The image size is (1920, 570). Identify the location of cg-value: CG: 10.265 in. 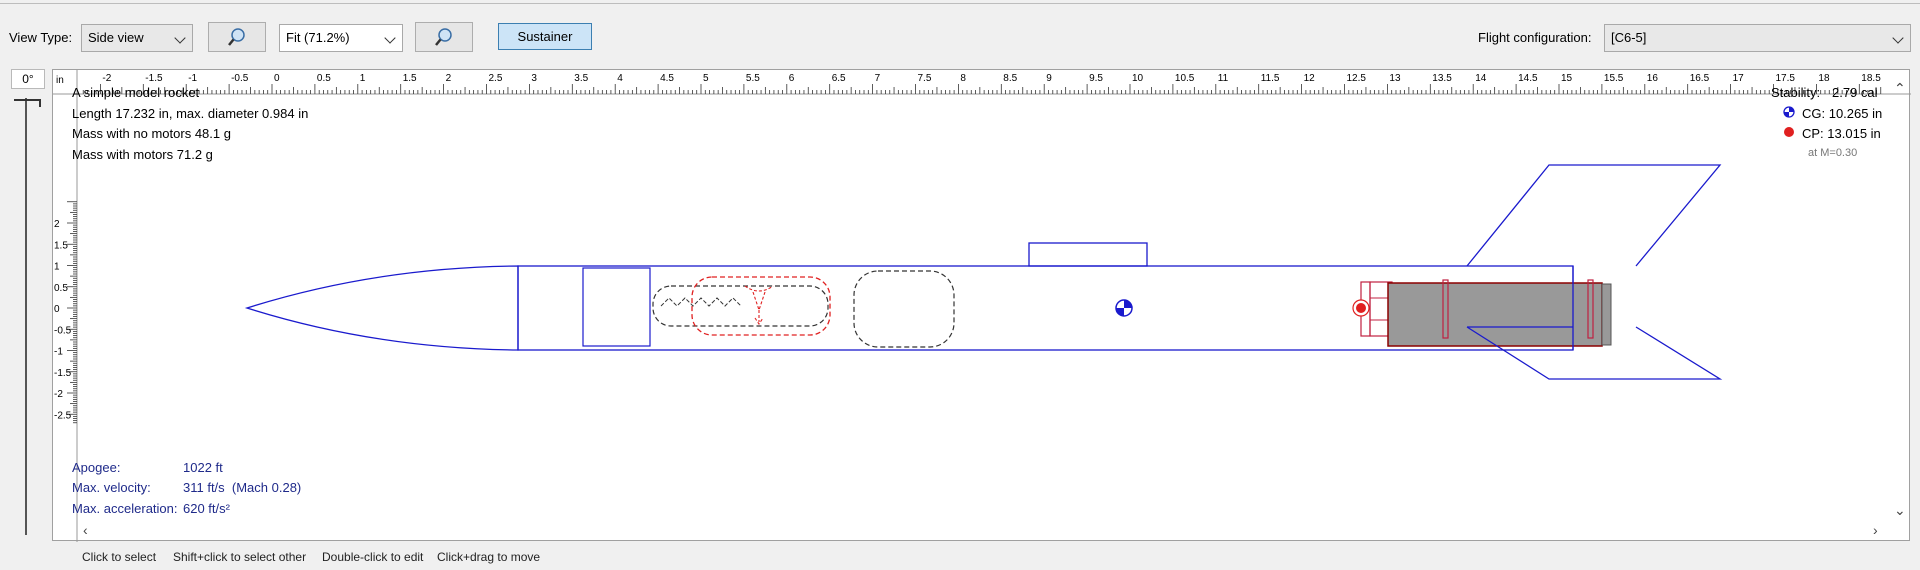
(1842, 113).